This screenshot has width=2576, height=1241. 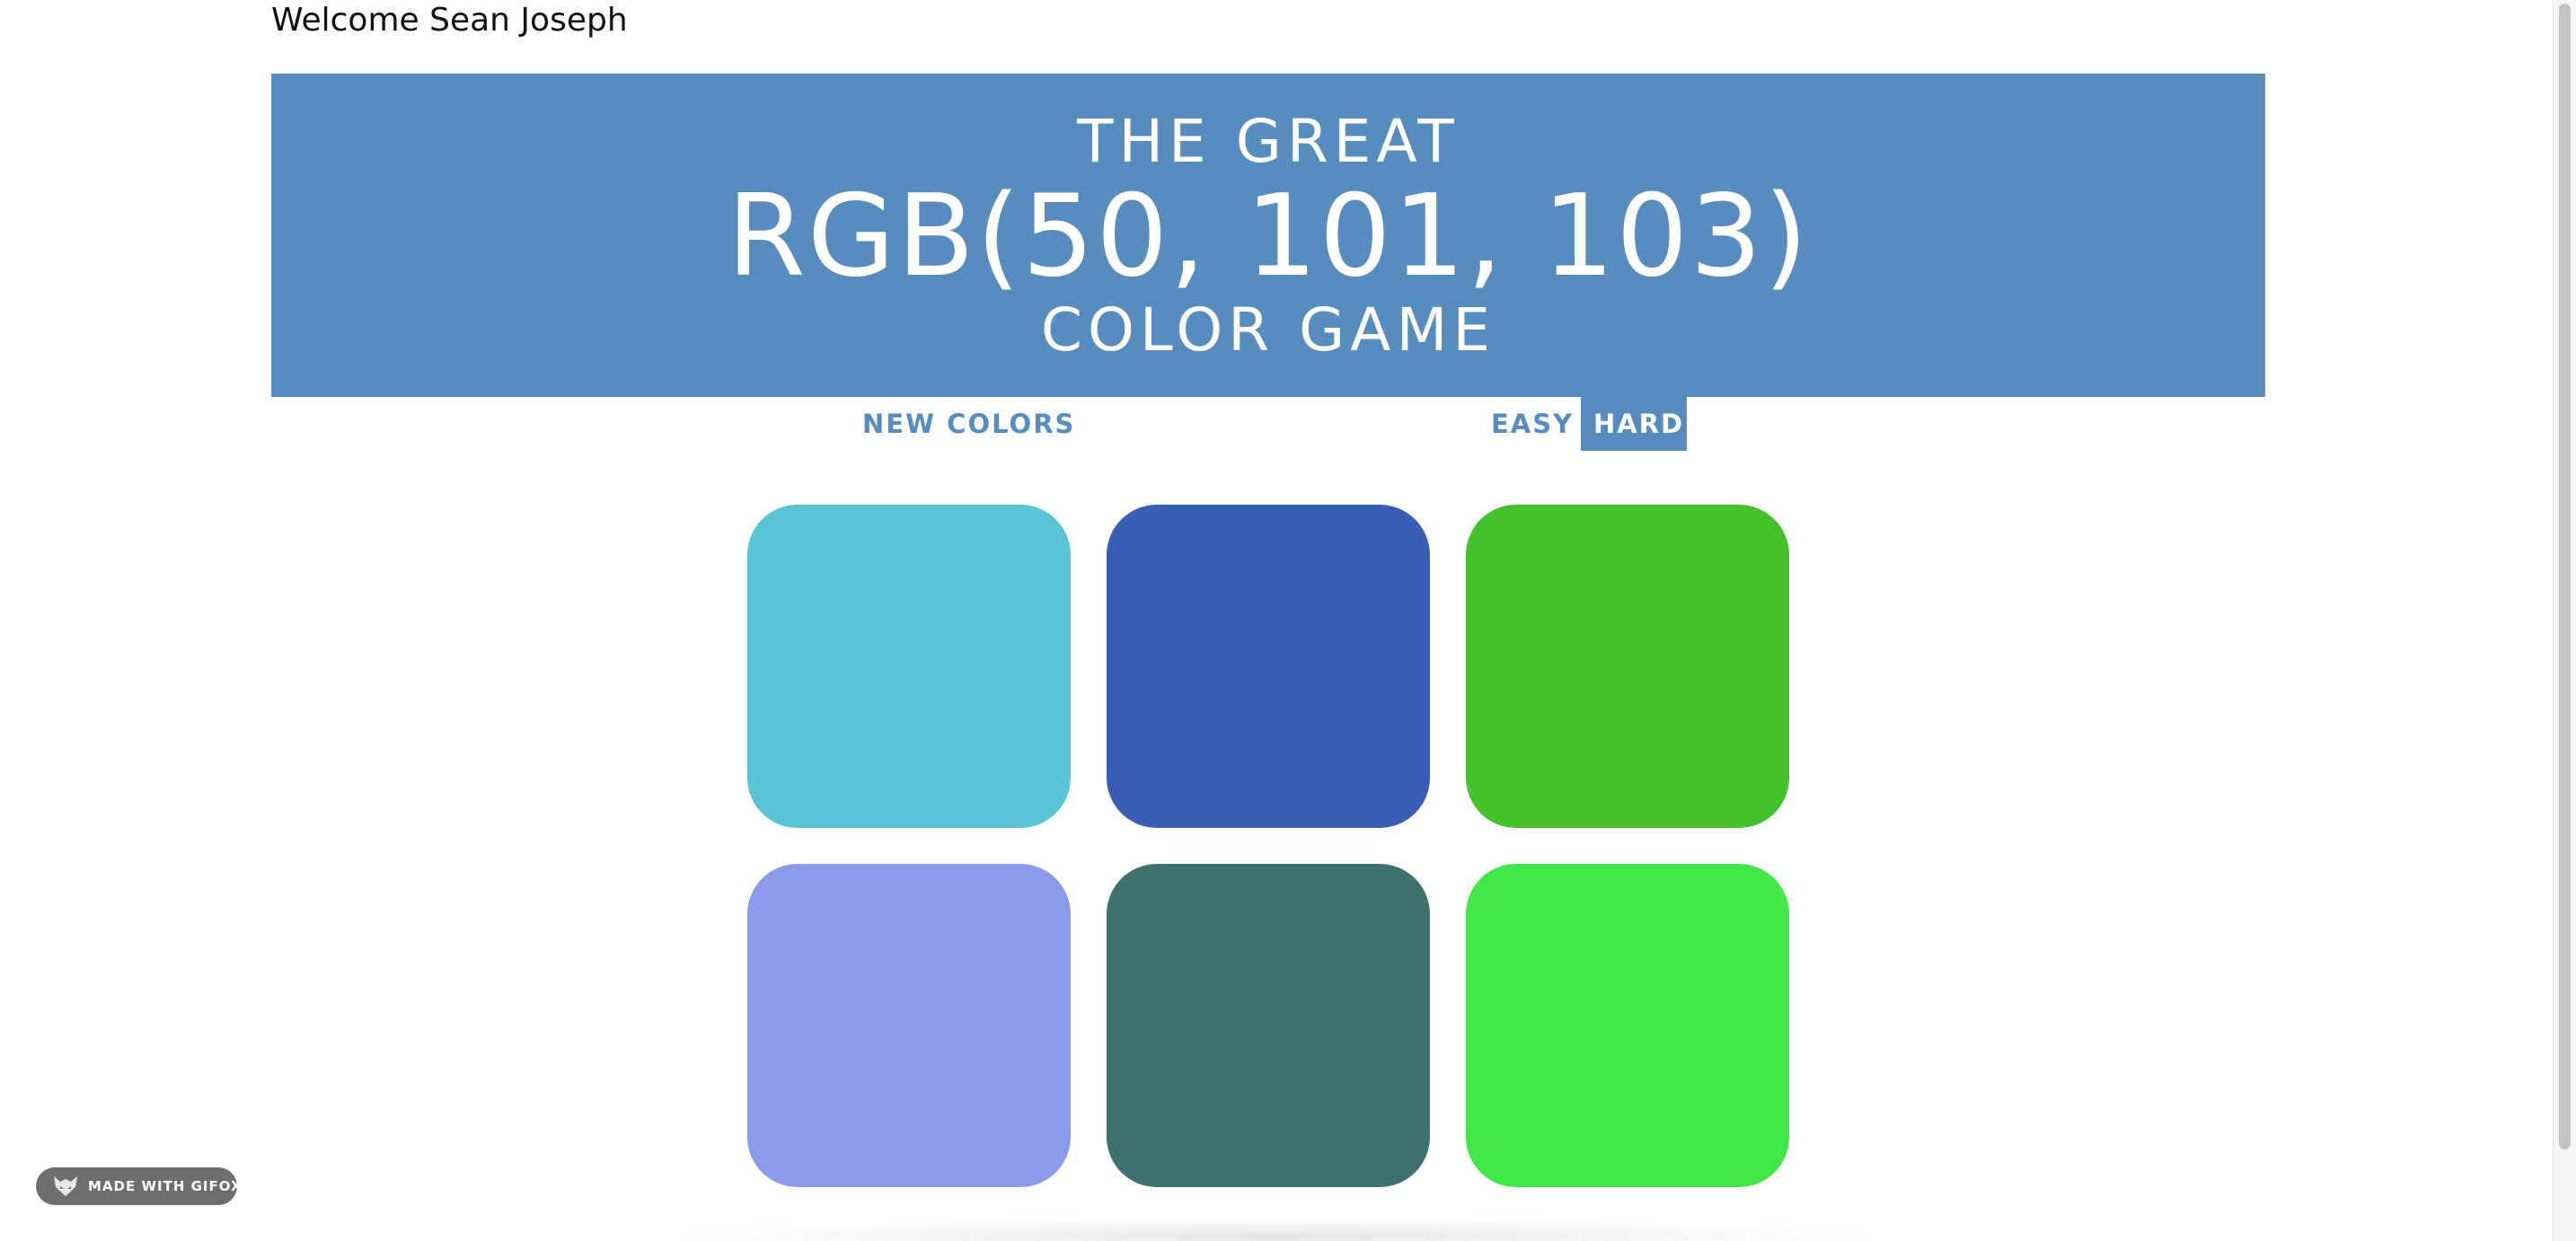 I want to click on gifox-watermark: MADE WITH GIFOX, so click(x=139, y=1186).